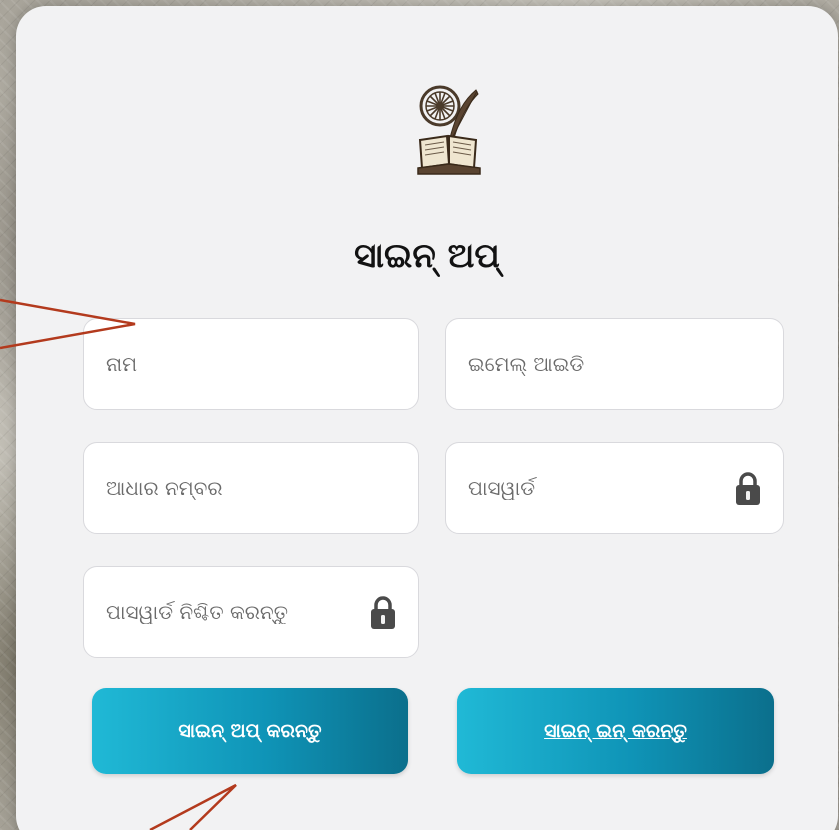 Image resolution: width=839 pixels, height=830 pixels. I want to click on signup-button: ସାଇନ୍ ଅପ୍ କରନ୍ତୁ, so click(250, 731).